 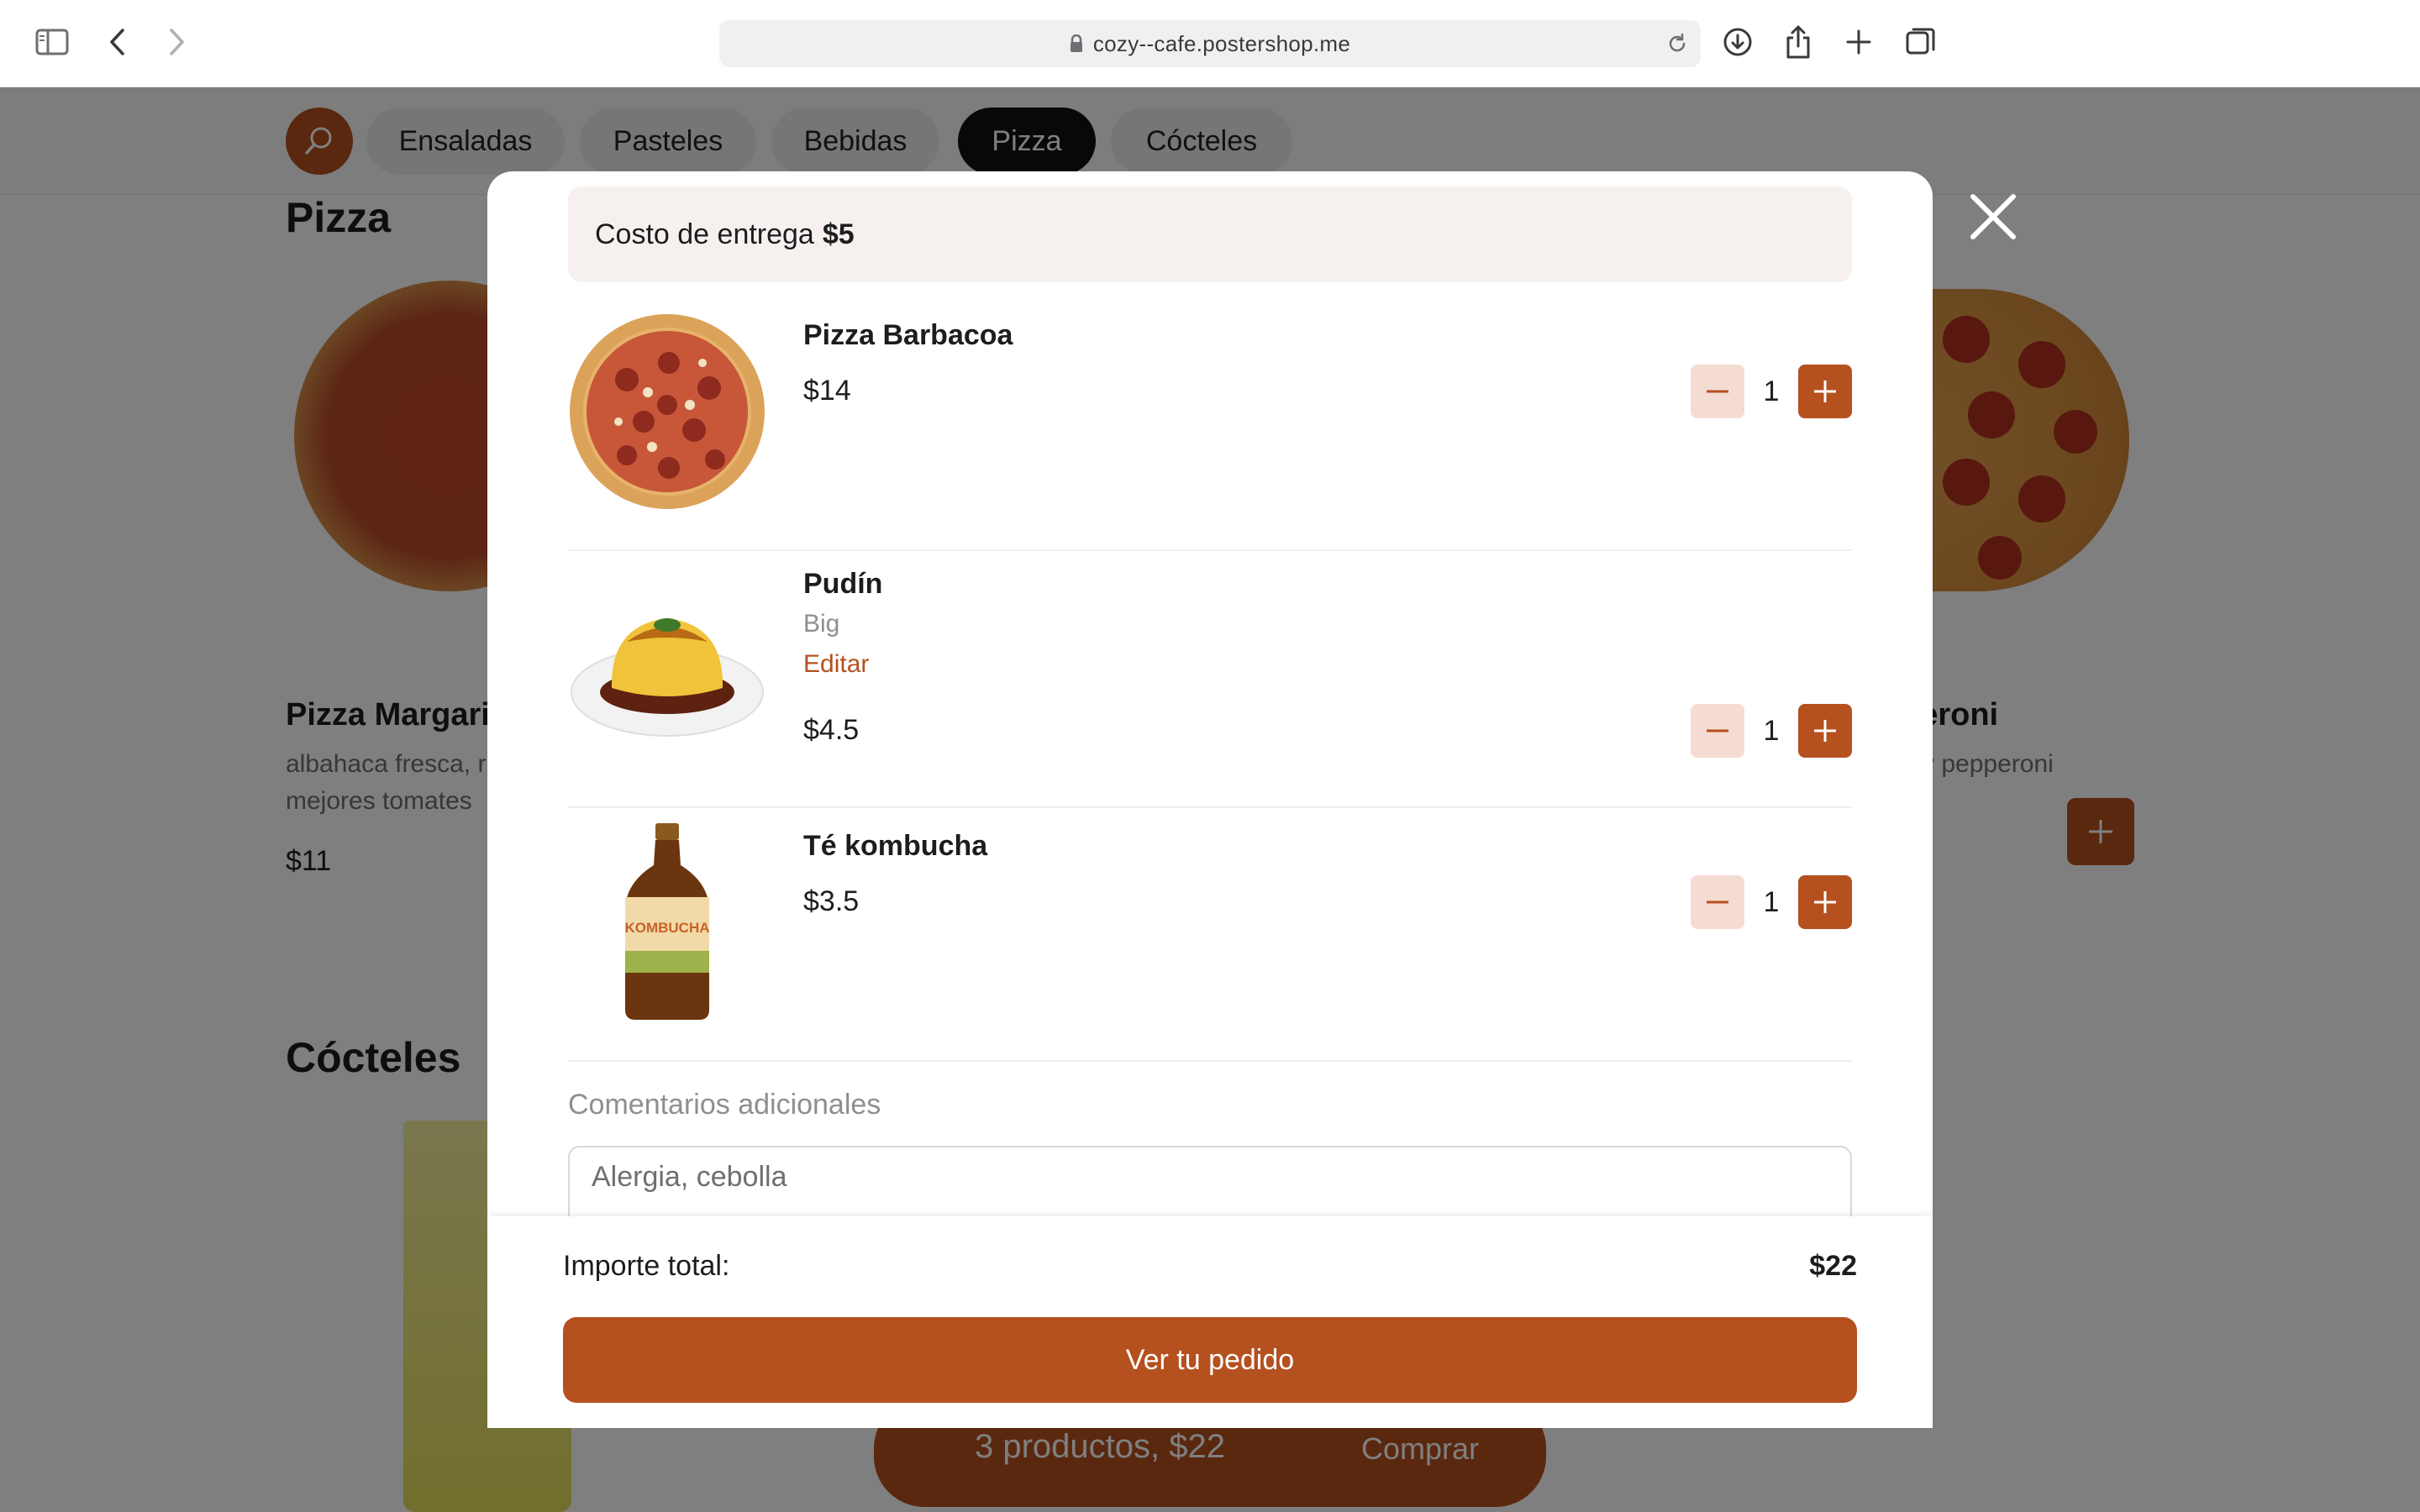 What do you see at coordinates (822, 624) in the screenshot?
I see `item-option: Big` at bounding box center [822, 624].